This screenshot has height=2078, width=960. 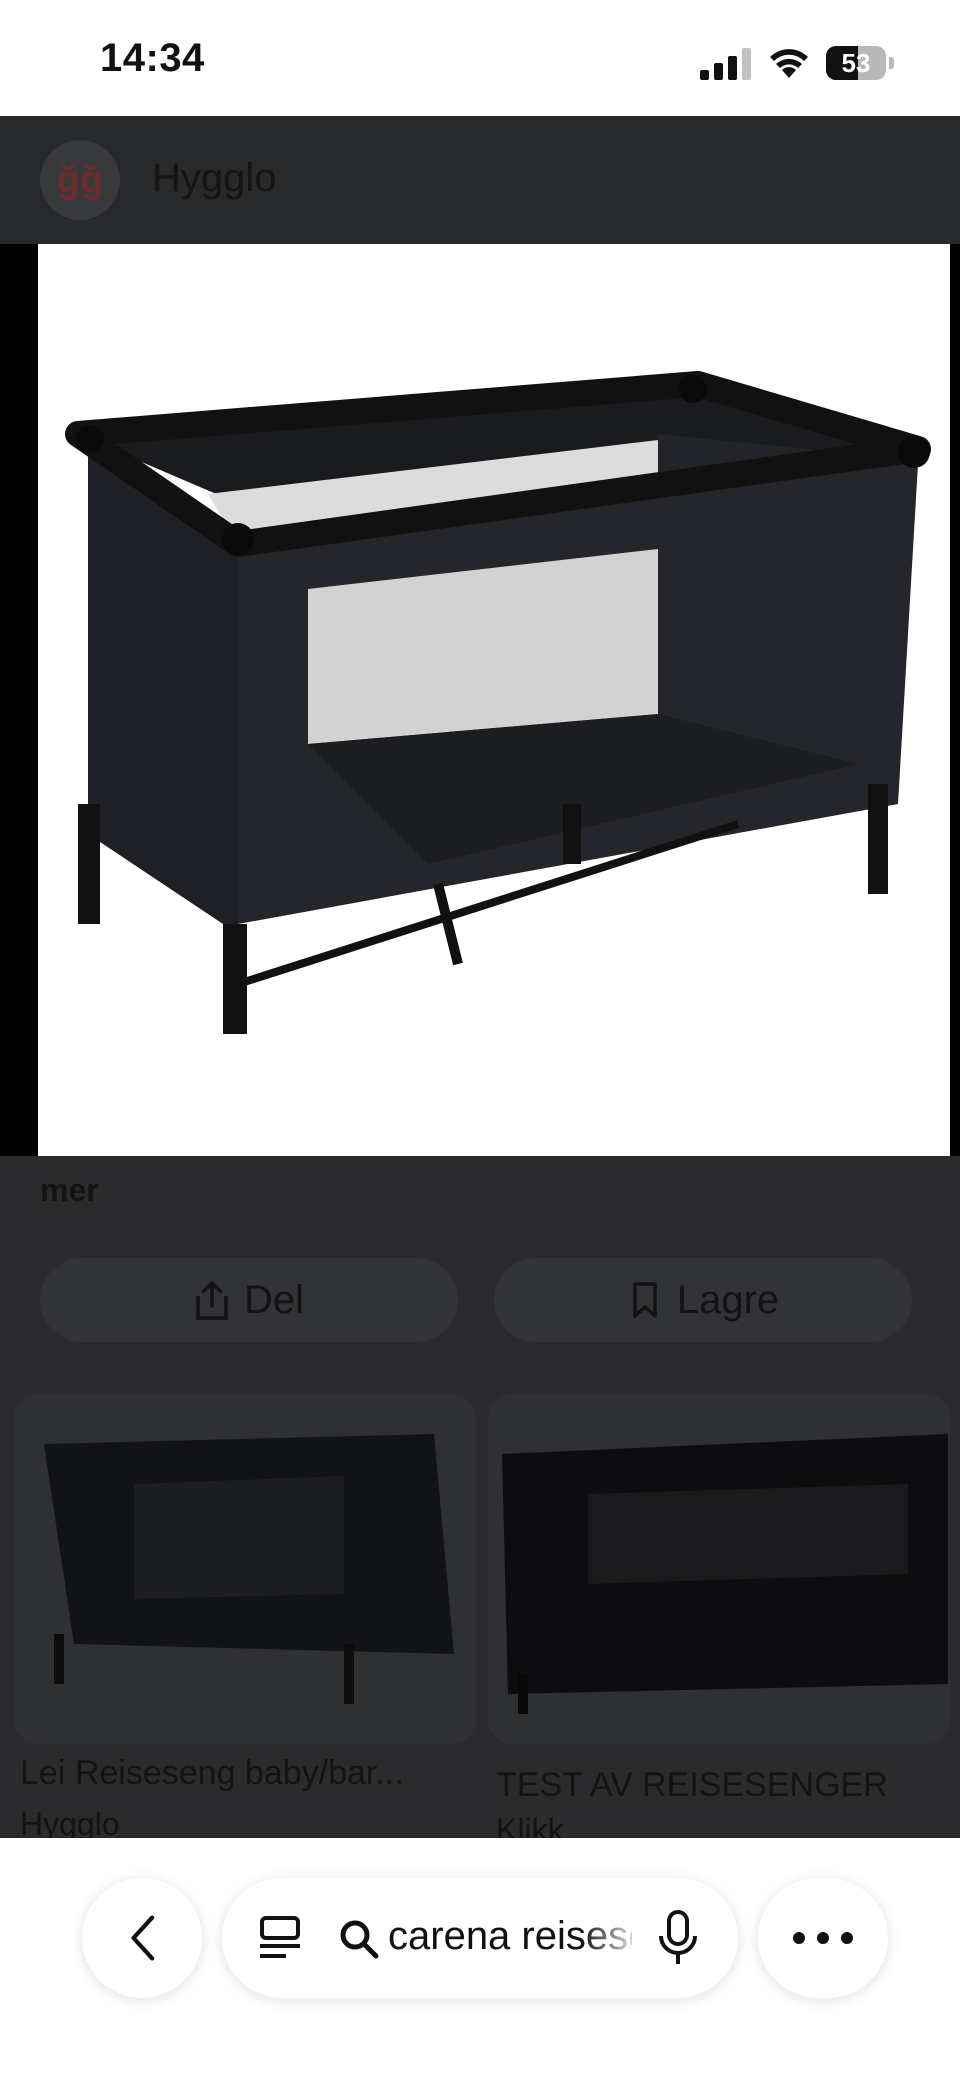 I want to click on save-button: Lagre, so click(x=703, y=1300).